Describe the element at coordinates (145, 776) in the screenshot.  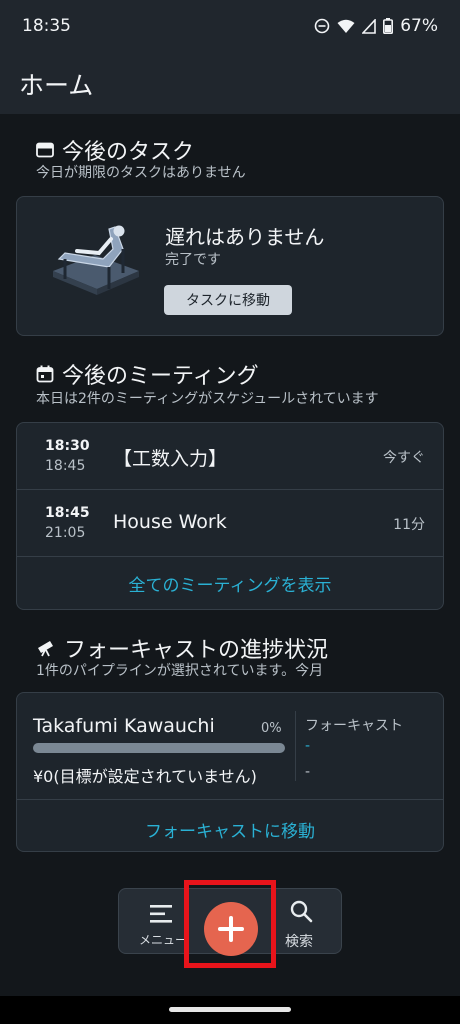
I see `forecast-amount: ¥0(目標が設定されていません)` at that location.